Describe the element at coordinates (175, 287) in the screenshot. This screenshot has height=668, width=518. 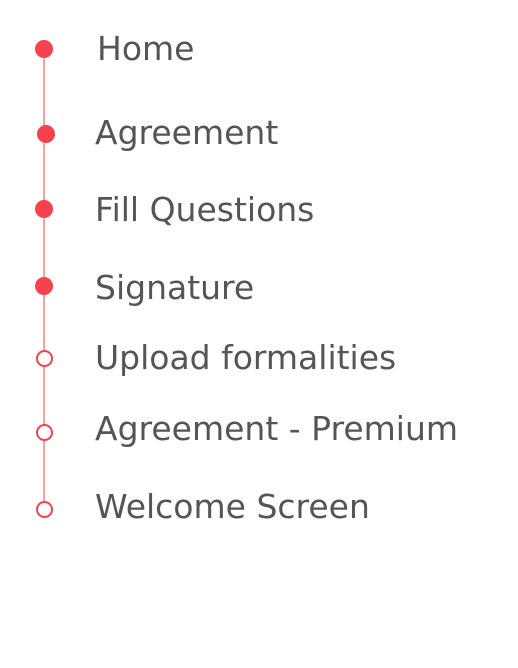
I see `step-label: Signature` at that location.